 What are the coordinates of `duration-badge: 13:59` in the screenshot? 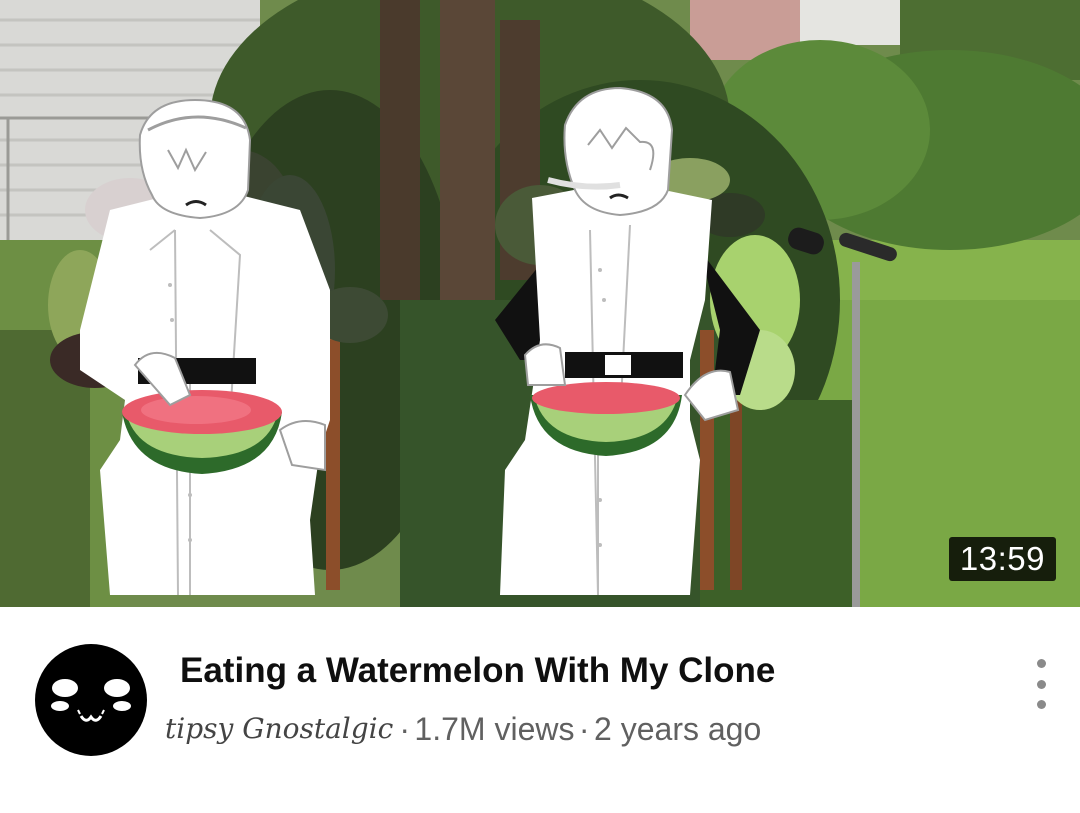 It's located at (1002, 559).